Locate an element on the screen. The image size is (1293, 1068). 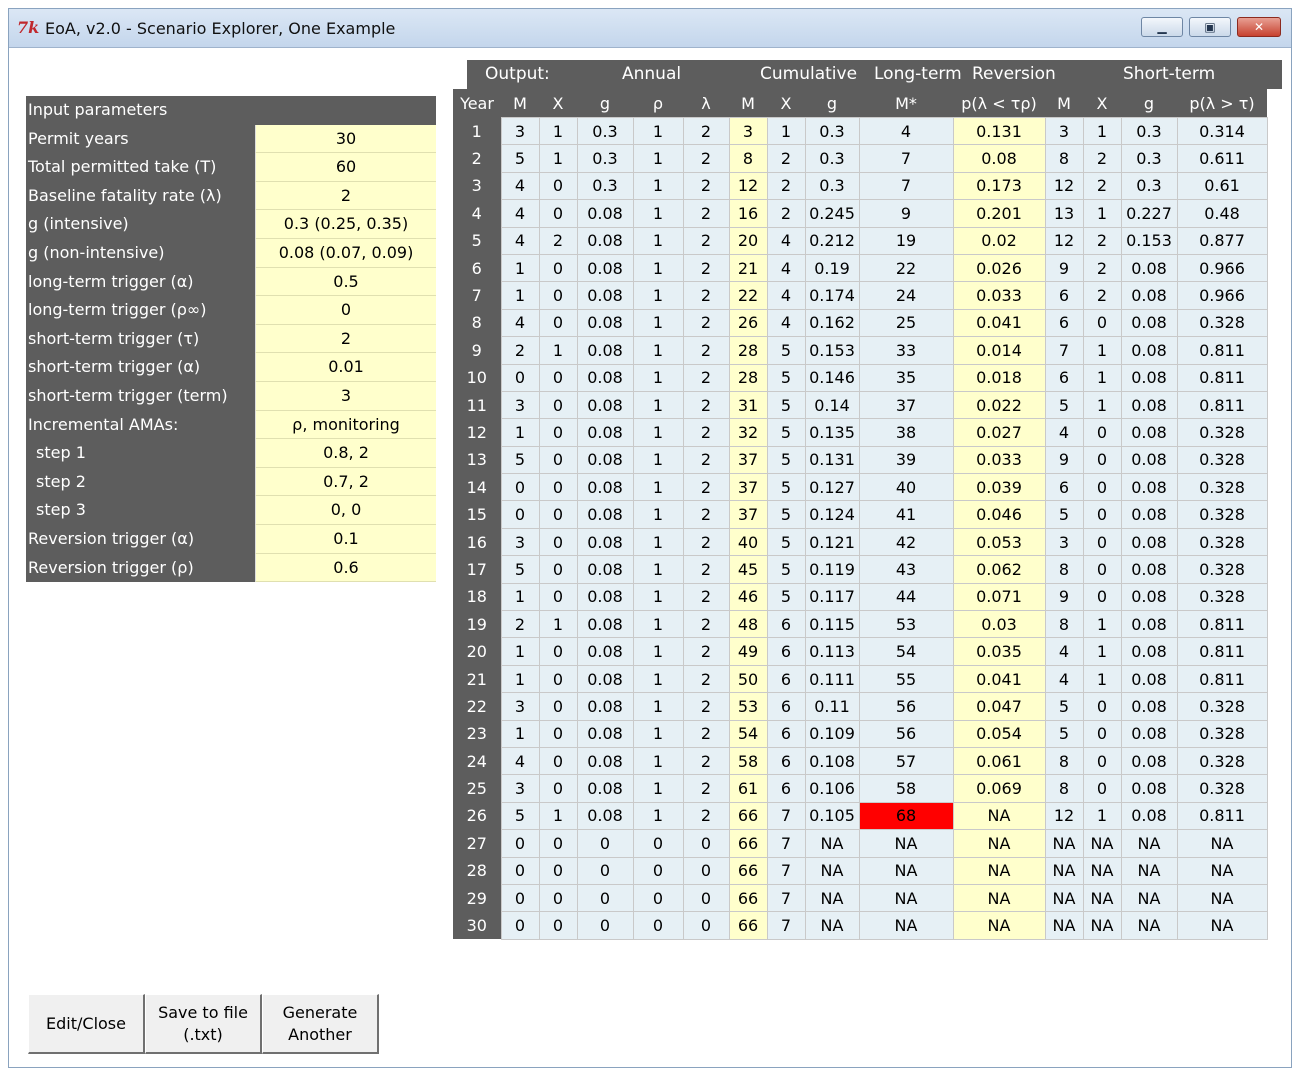
table-cell: 54 is located at coordinates (906, 651).